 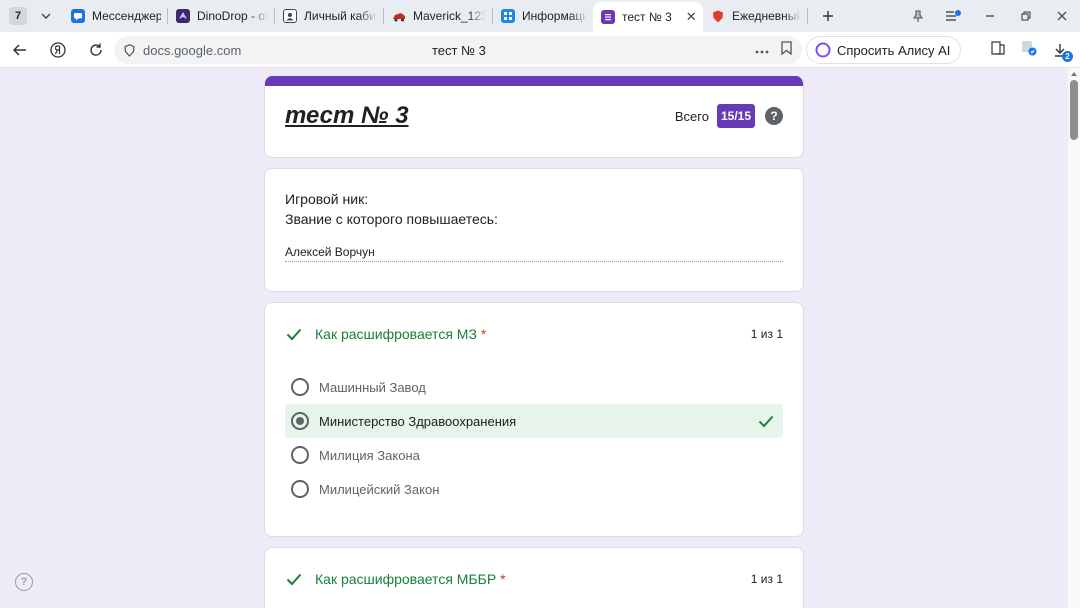 I want to click on extensions-area: 2, so click(x=1031, y=50).